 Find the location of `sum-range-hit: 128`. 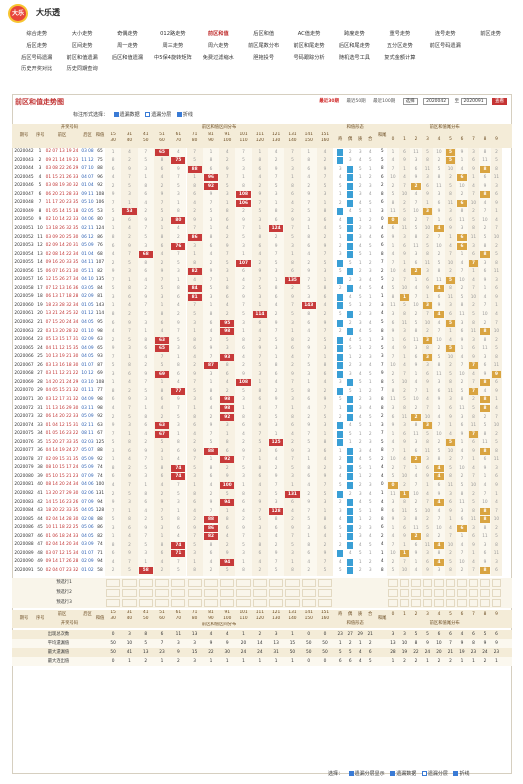

sum-range-hit: 128 is located at coordinates (276, 511).